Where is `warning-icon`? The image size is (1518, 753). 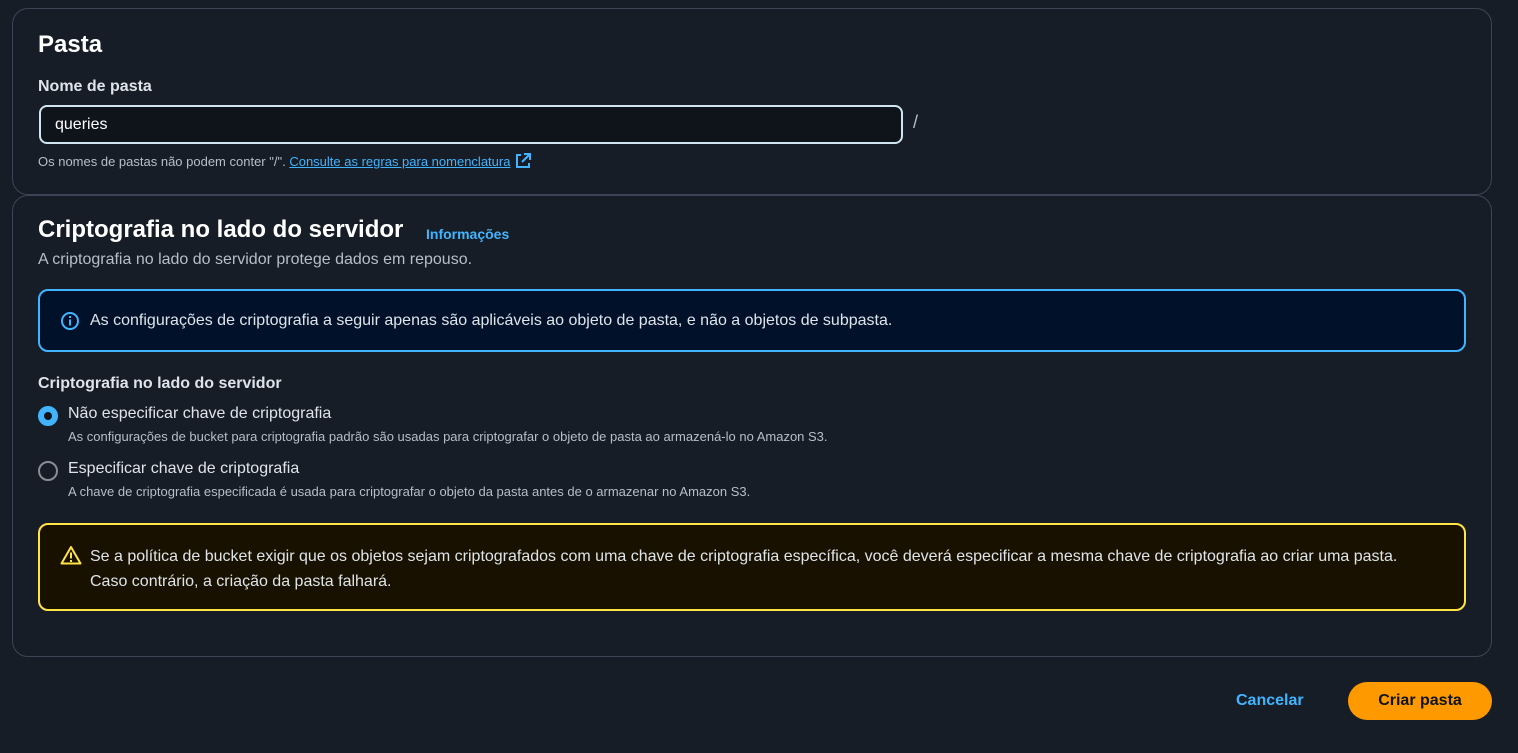
warning-icon is located at coordinates (71, 555).